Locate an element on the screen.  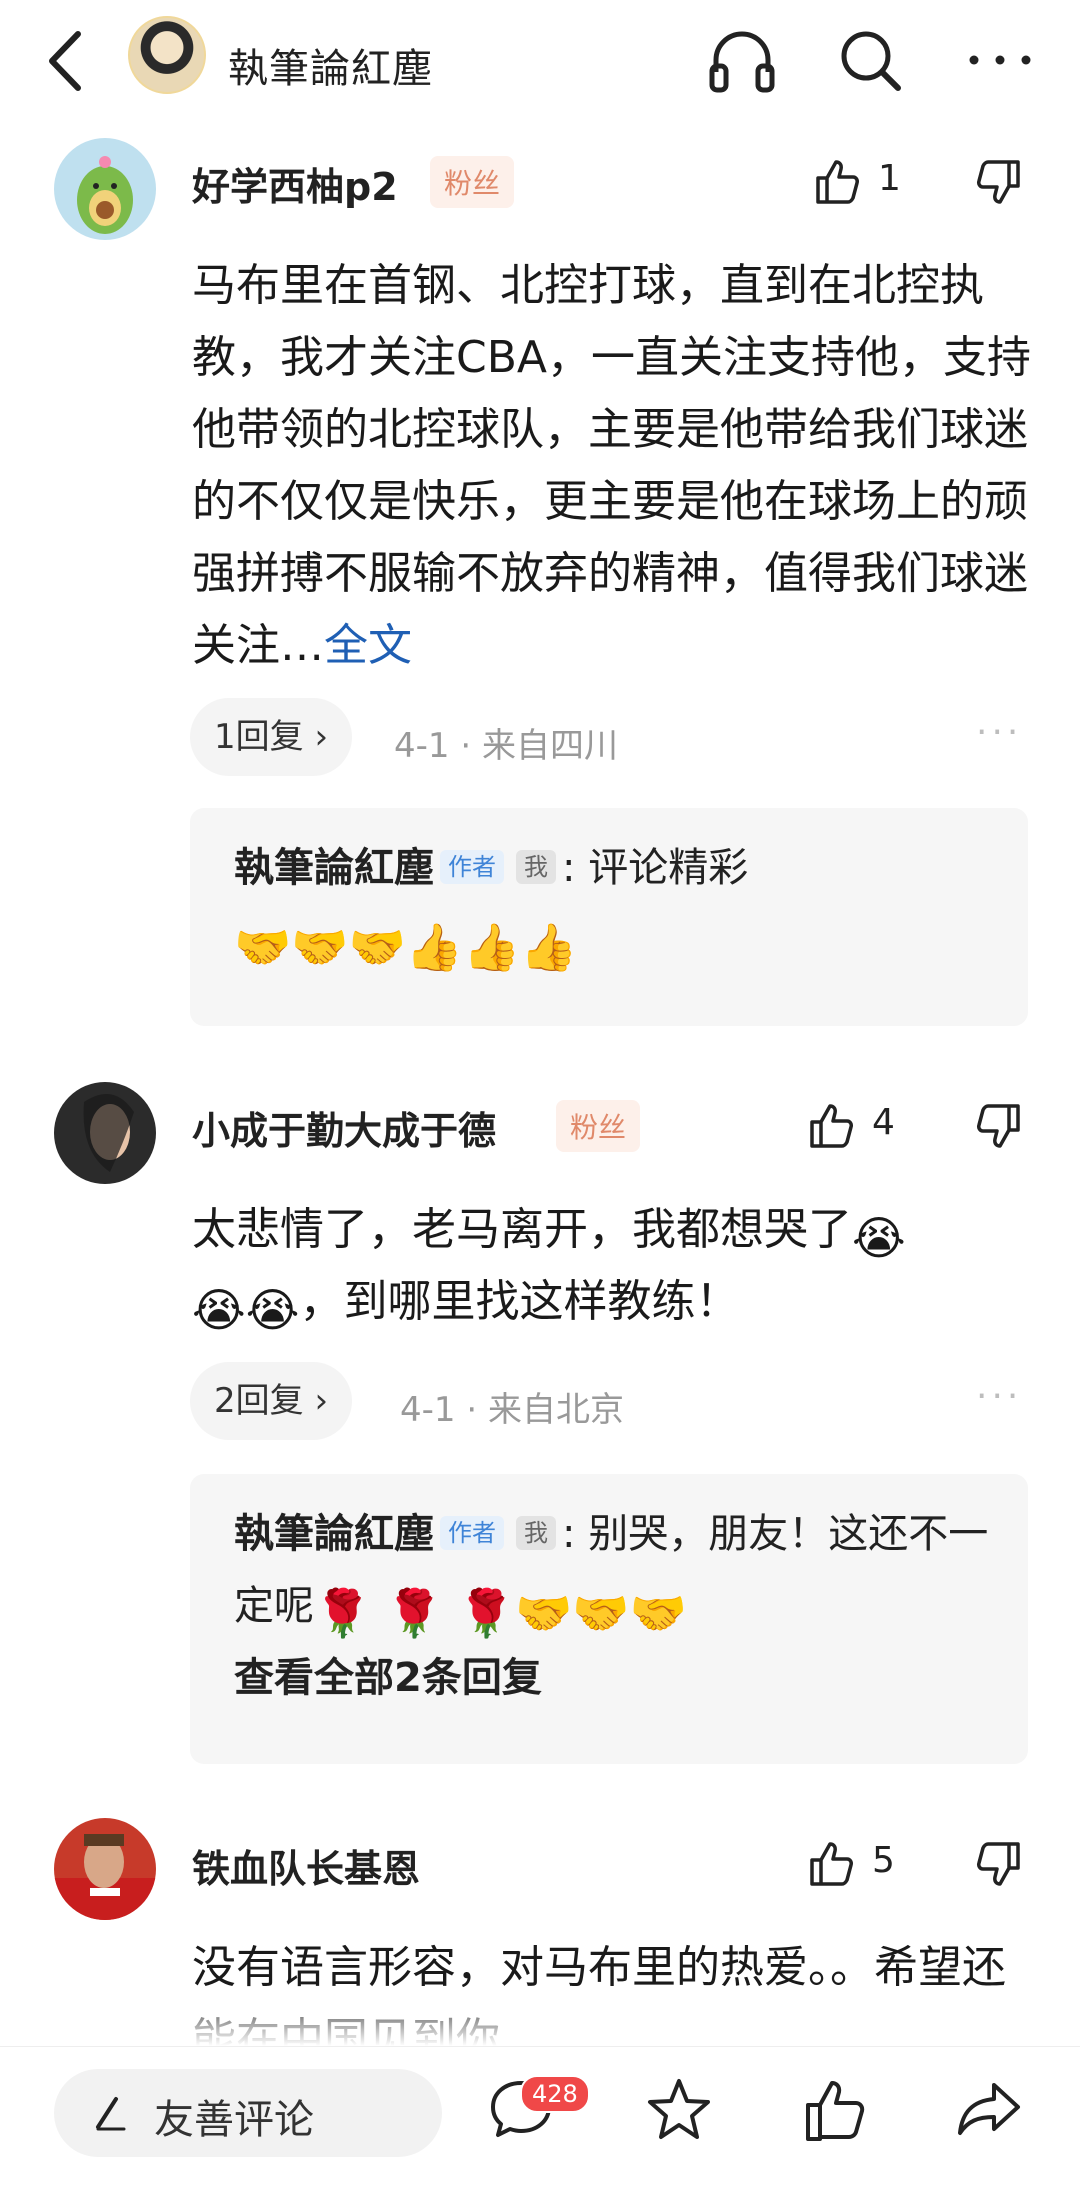
reply-count-button: 2回复 › is located at coordinates (271, 1401).